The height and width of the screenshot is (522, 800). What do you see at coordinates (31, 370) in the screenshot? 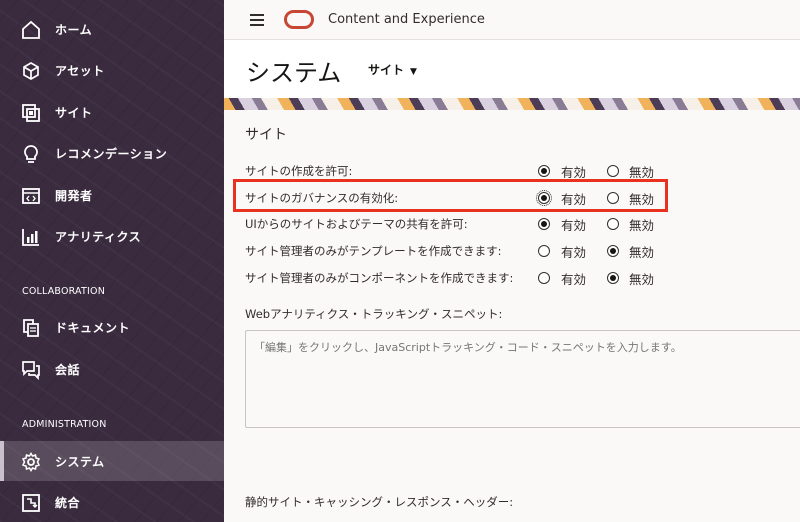
I see `conversation-icon` at bounding box center [31, 370].